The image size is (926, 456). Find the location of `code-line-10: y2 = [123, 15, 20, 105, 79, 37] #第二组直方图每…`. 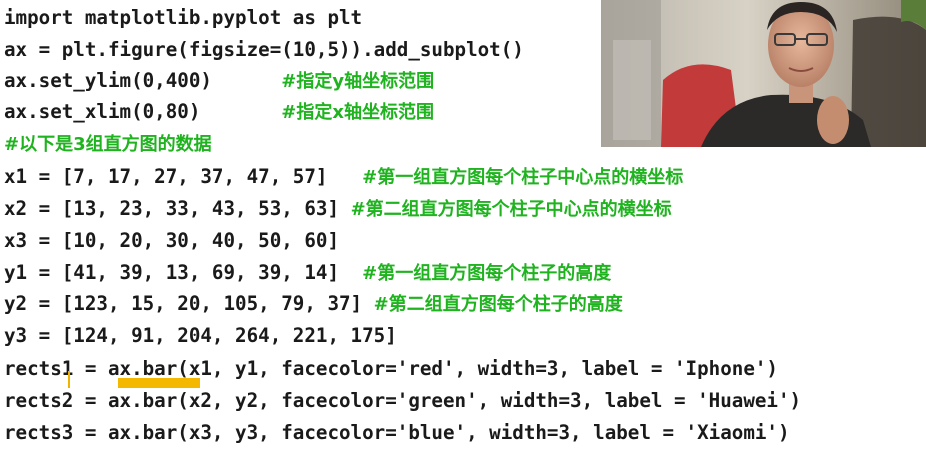

code-line-10: y2 = [123, 15, 20, 105, 79, 37] #第二组直方图每… is located at coordinates (313, 303).